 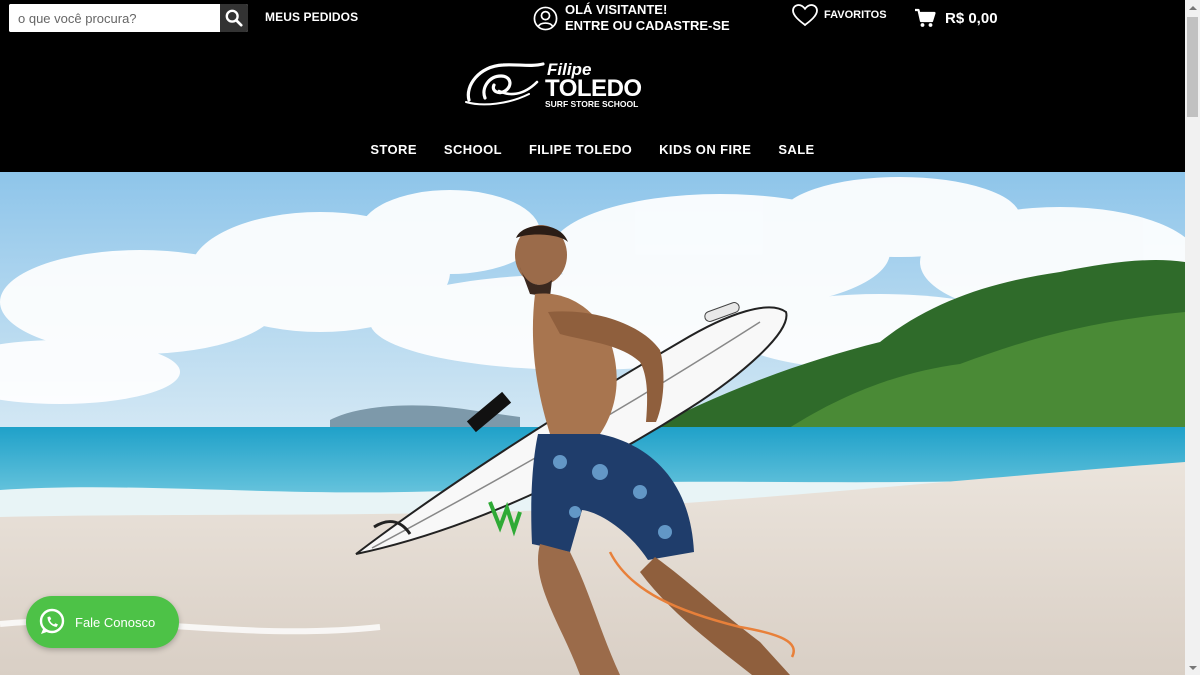 I want to click on logo-line2: TOLEDO, so click(x=593, y=88).